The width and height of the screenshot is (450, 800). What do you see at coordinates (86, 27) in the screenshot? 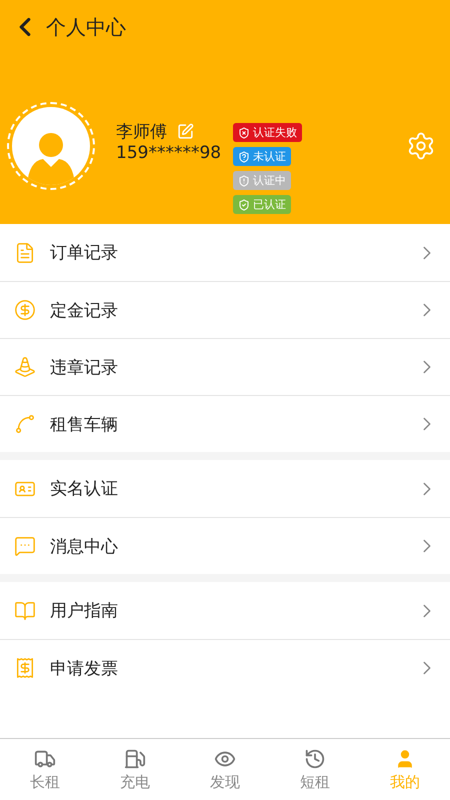
I see `page-title: 个人中心` at bounding box center [86, 27].